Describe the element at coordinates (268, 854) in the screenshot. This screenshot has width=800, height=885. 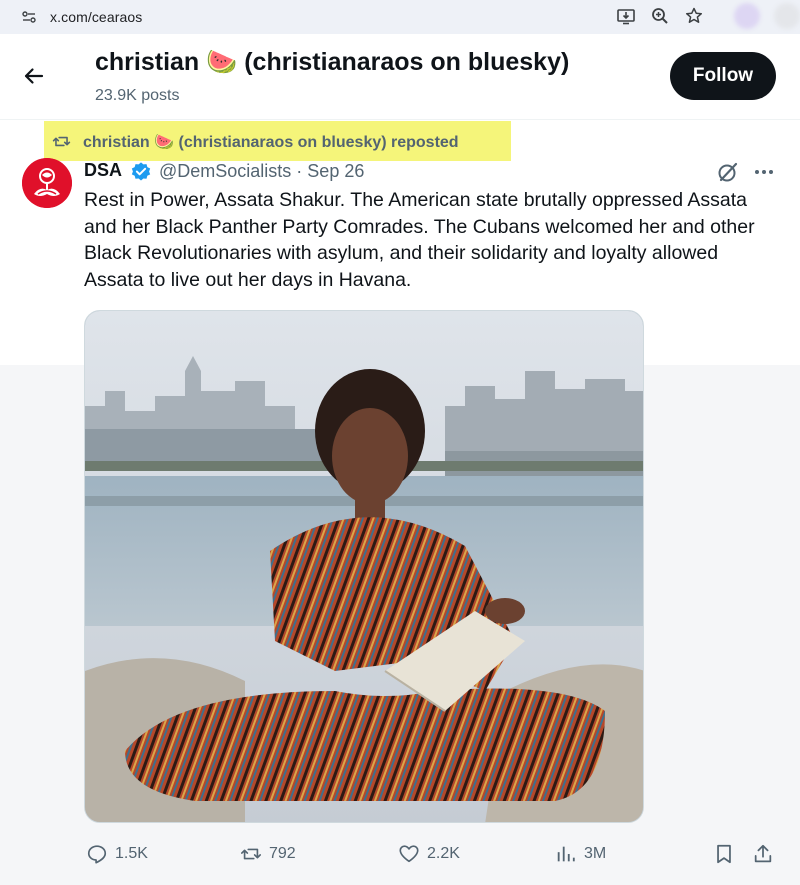
I see `repost-button: 792` at that location.